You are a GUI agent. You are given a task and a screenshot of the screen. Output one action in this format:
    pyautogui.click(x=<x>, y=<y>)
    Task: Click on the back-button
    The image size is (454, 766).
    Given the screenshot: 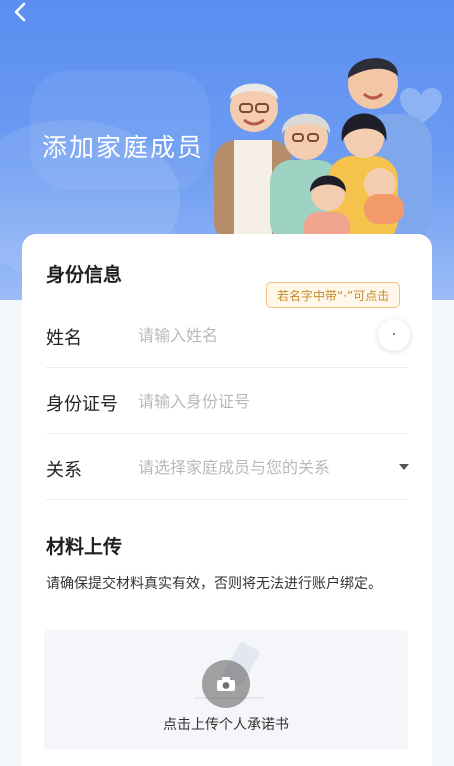 What is the action you would take?
    pyautogui.click(x=20, y=12)
    